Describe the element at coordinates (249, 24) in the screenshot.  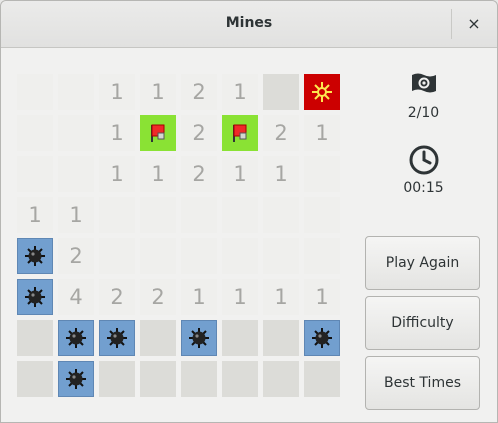
I see `title-bar: Mines ×` at that location.